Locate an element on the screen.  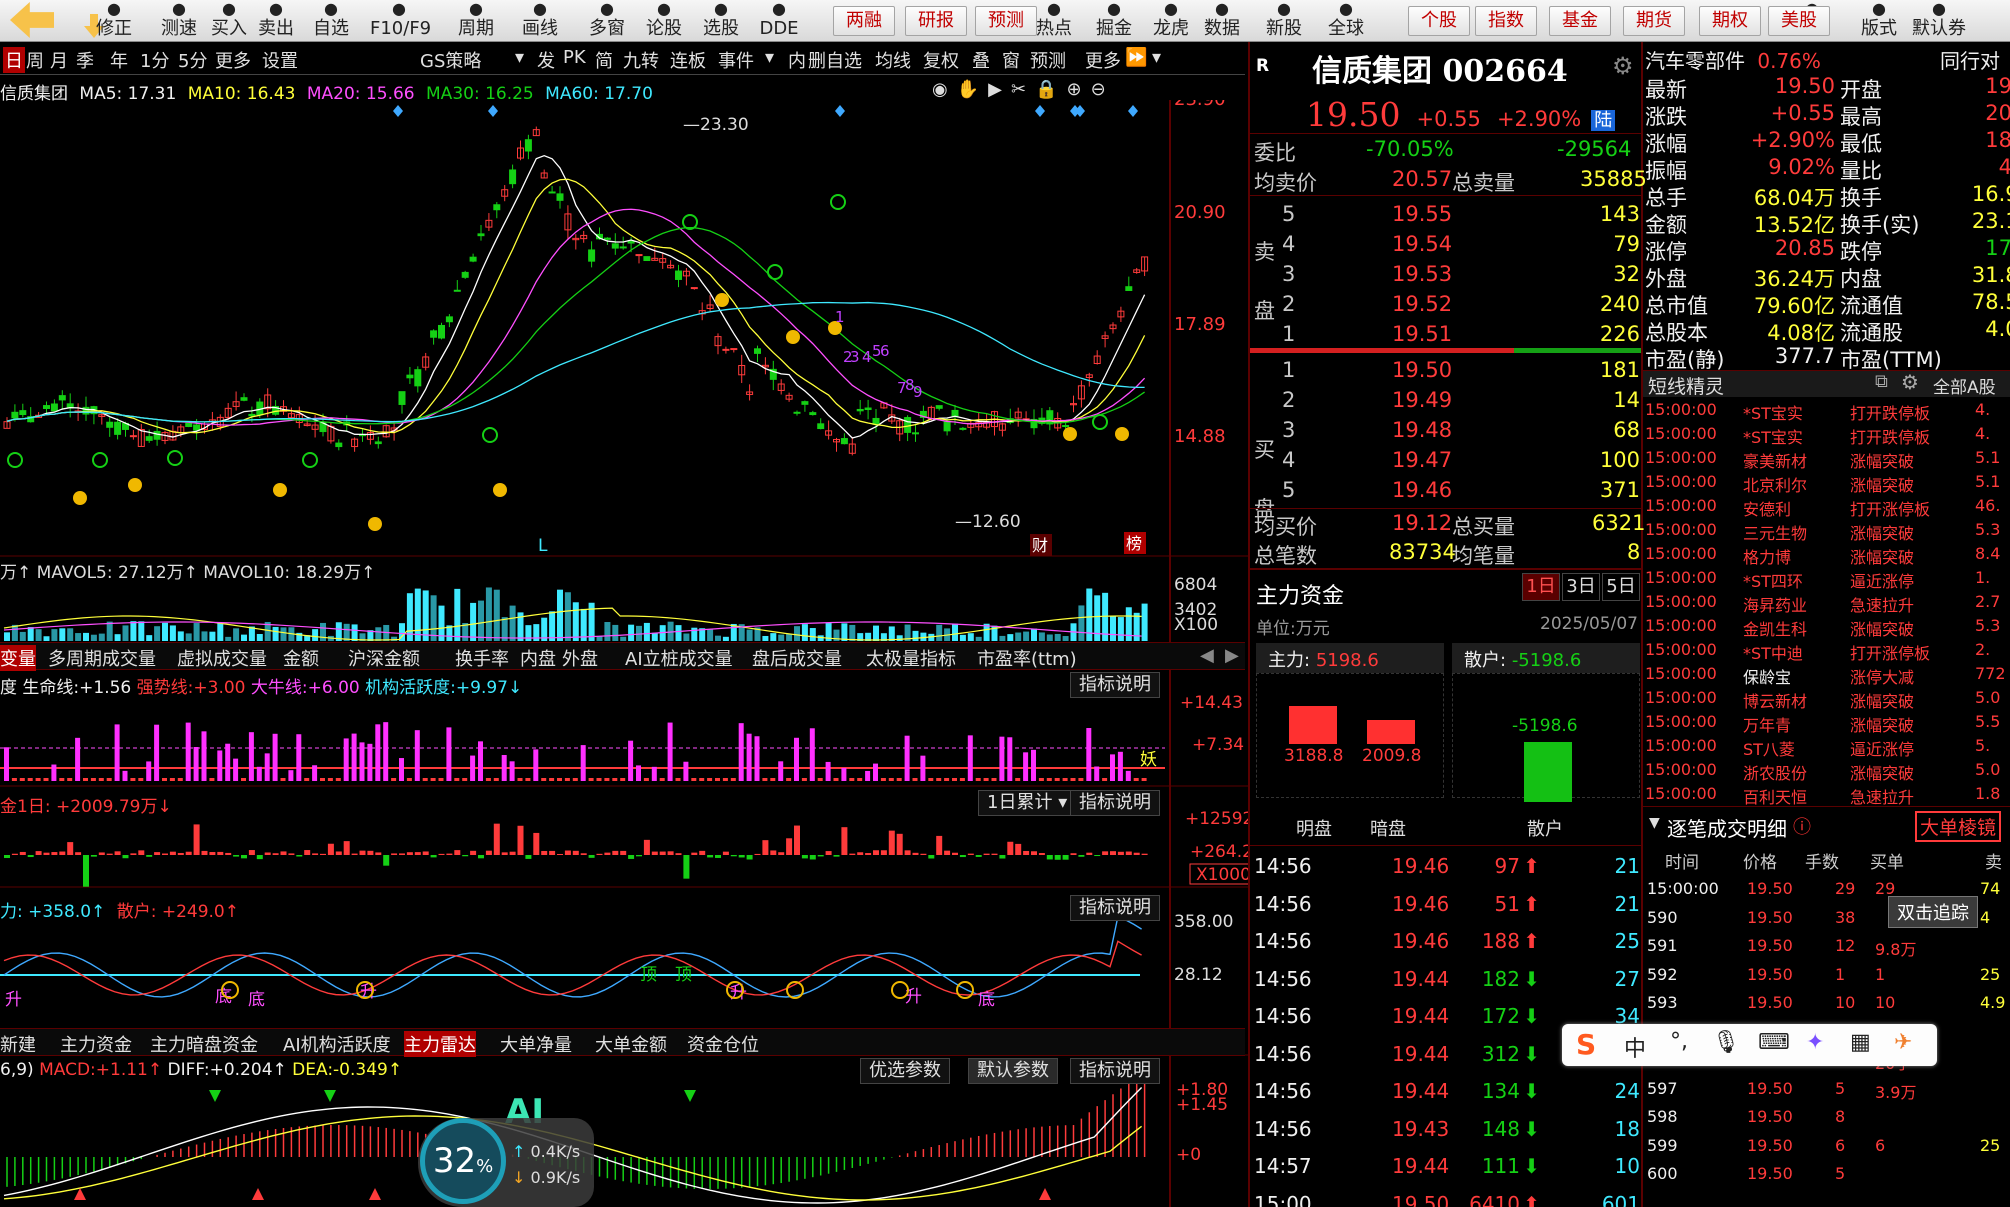
mascot-icon: ✈ is located at coordinates (1903, 1042).